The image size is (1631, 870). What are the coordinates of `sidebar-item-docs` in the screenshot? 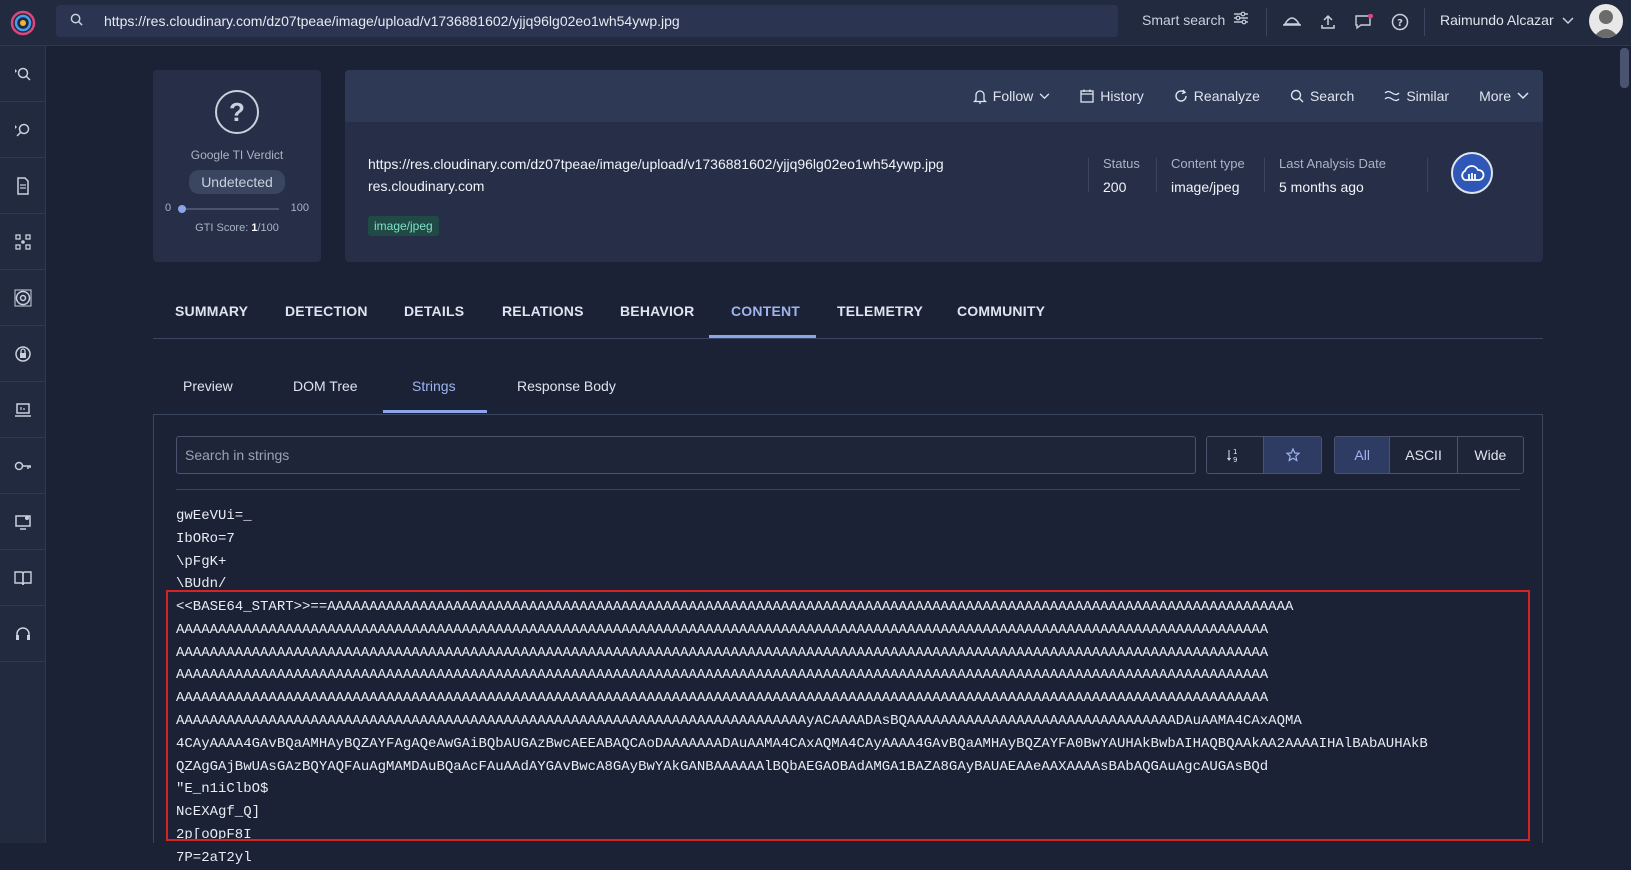 It's located at (23, 578).